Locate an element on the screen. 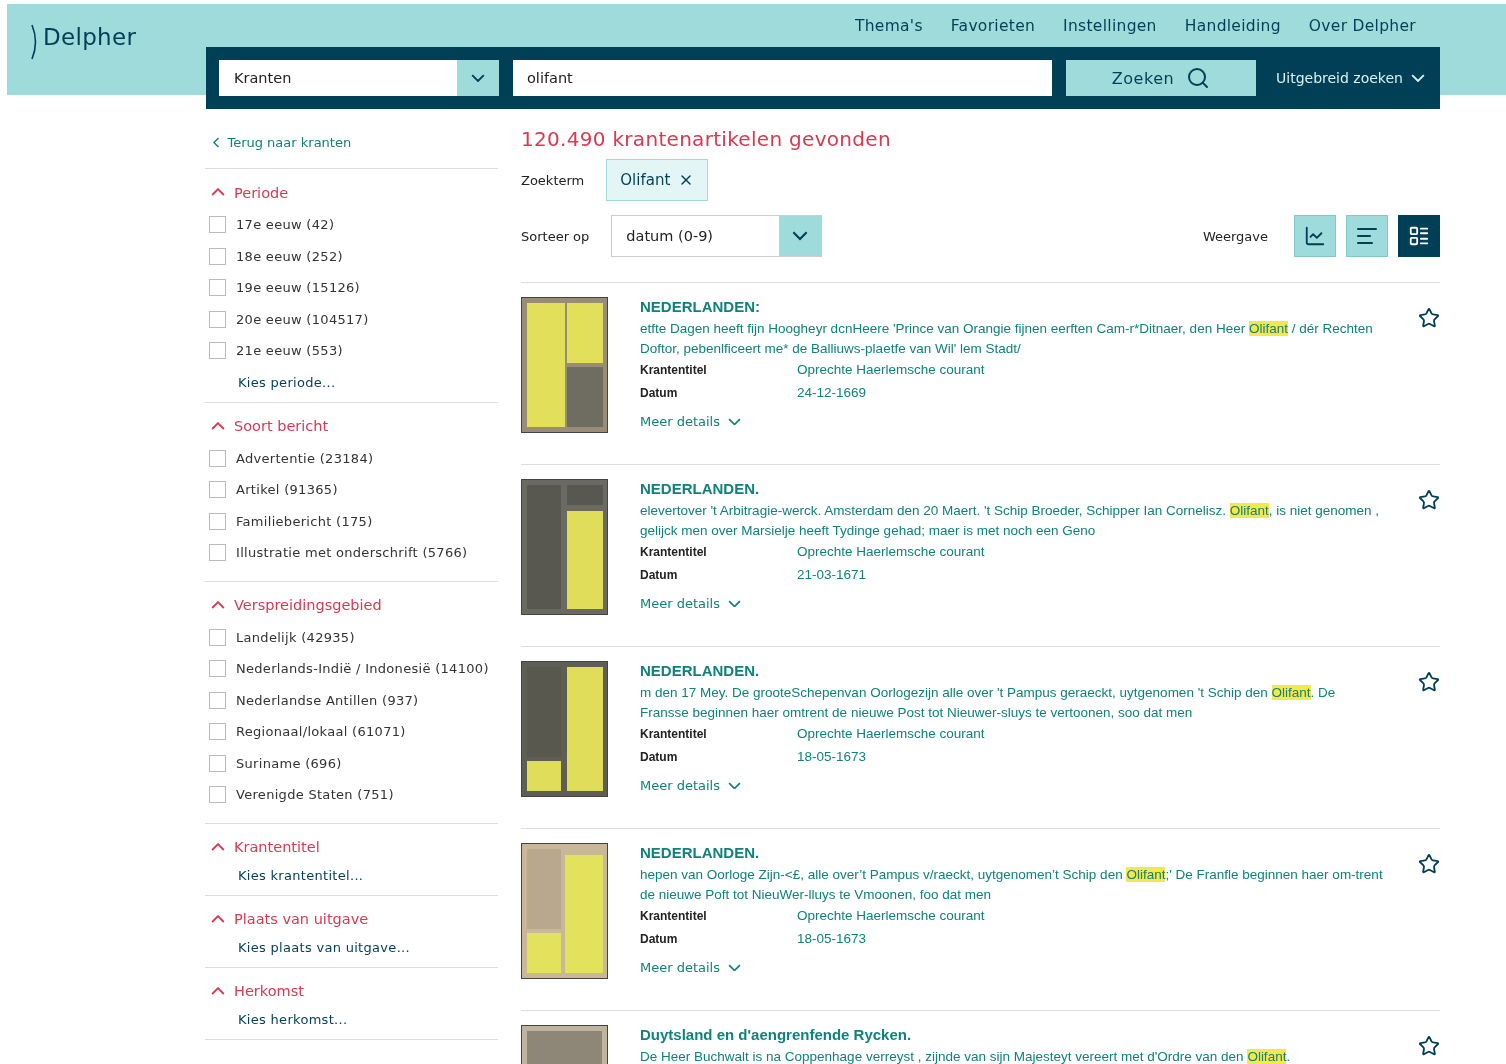  nav-link: Handleiding is located at coordinates (1232, 25).